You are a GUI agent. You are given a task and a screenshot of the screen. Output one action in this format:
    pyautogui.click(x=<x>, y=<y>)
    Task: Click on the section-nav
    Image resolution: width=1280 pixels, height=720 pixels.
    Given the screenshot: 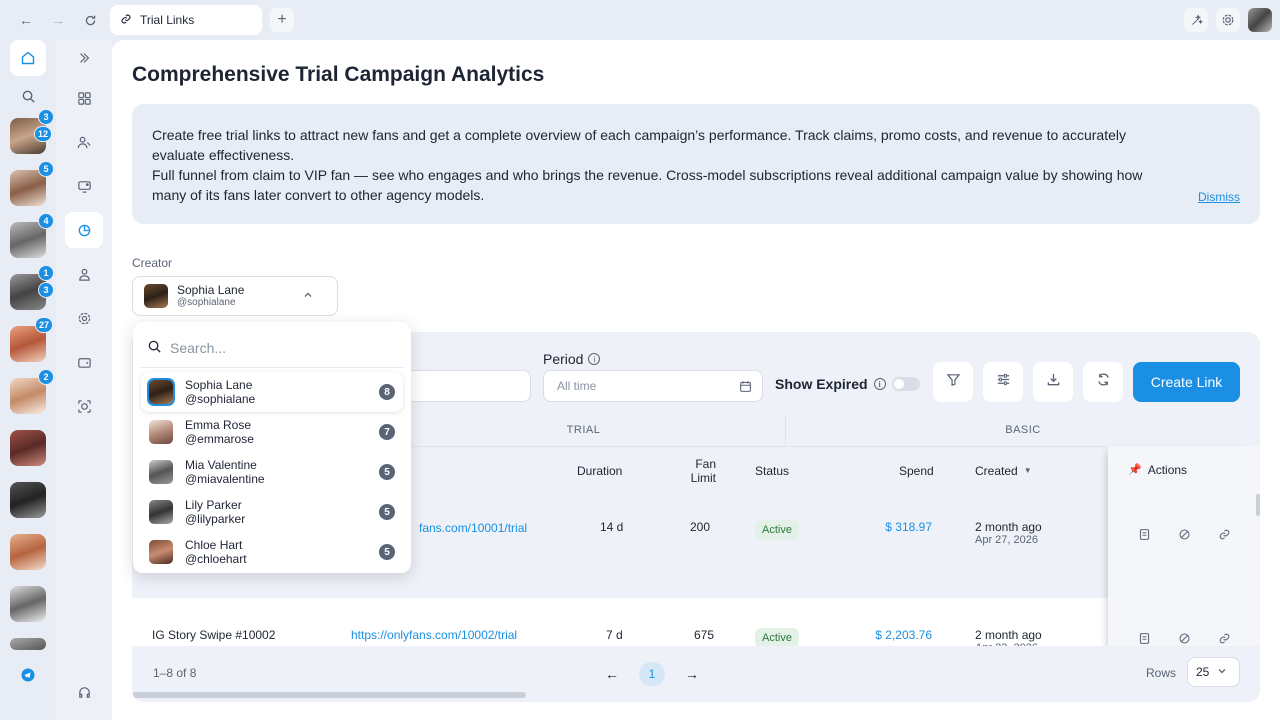 What is the action you would take?
    pyautogui.click(x=84, y=380)
    